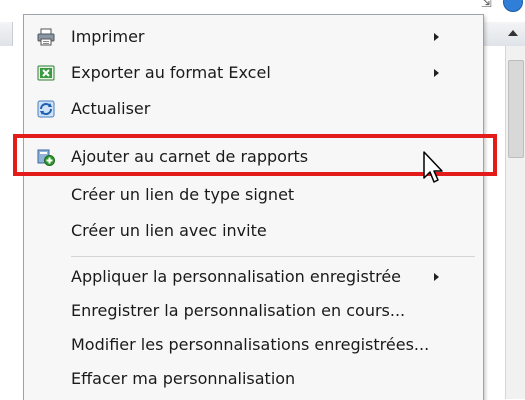 The image size is (525, 400). What do you see at coordinates (253, 37) in the screenshot?
I see `menu-item-print: Imprimer` at bounding box center [253, 37].